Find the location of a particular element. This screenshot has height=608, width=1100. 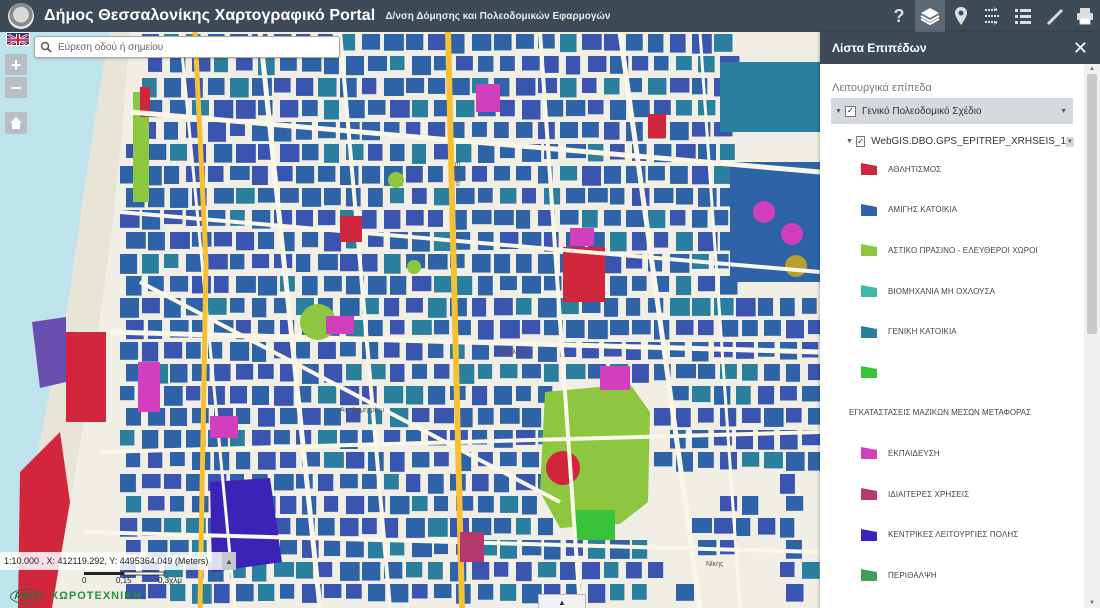

group-checkbox: ✓ is located at coordinates (850, 111).